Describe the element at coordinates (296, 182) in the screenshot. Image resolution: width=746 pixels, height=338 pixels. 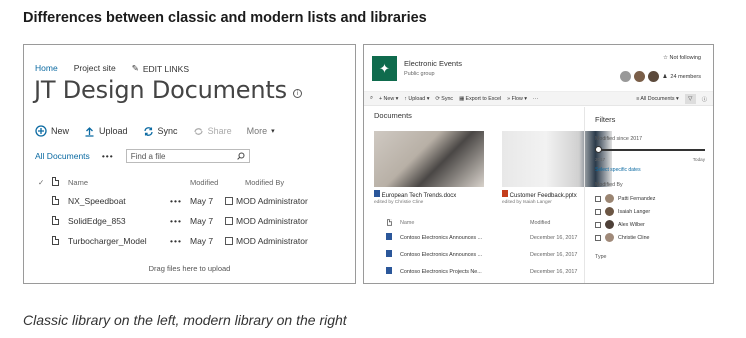
I see `column-modified-by: Modified By` at that location.